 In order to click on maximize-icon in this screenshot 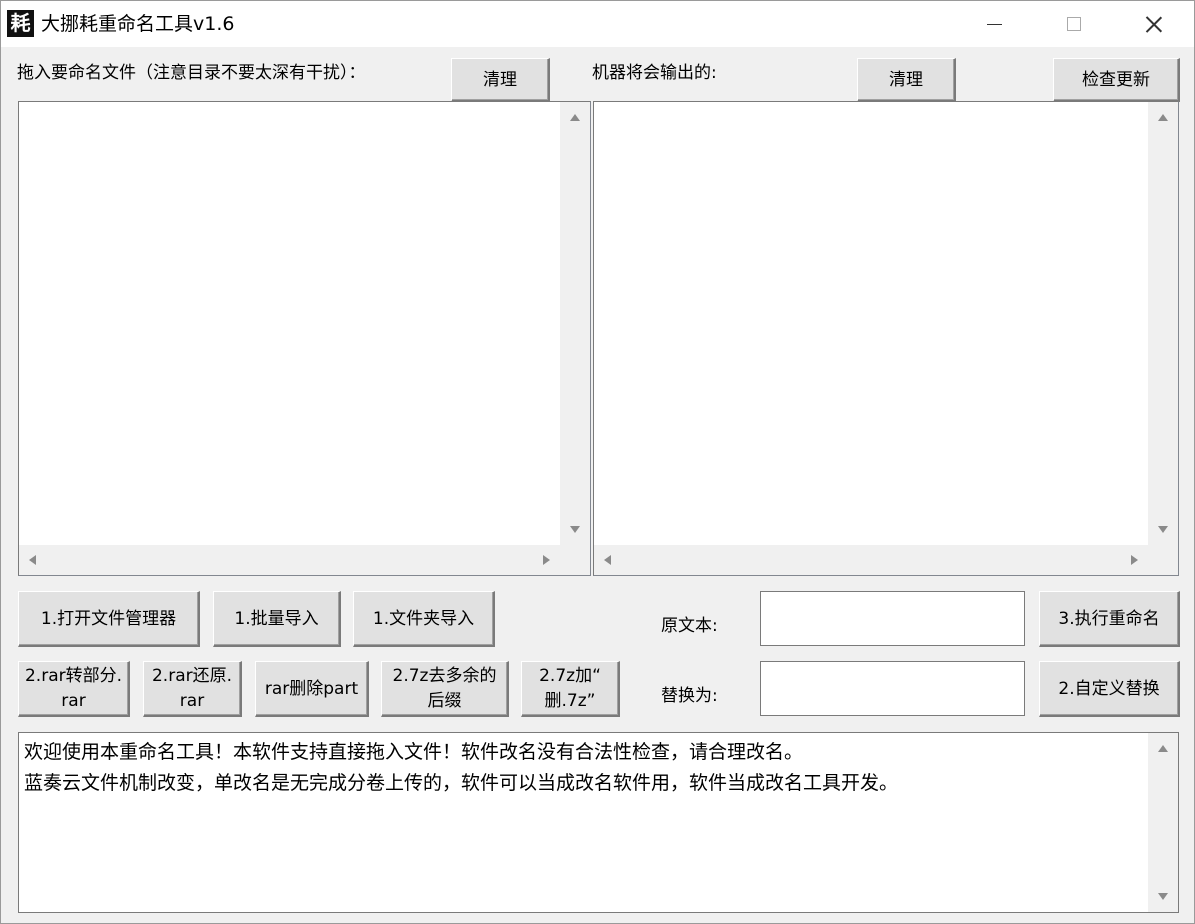, I will do `click(1074, 24)`.